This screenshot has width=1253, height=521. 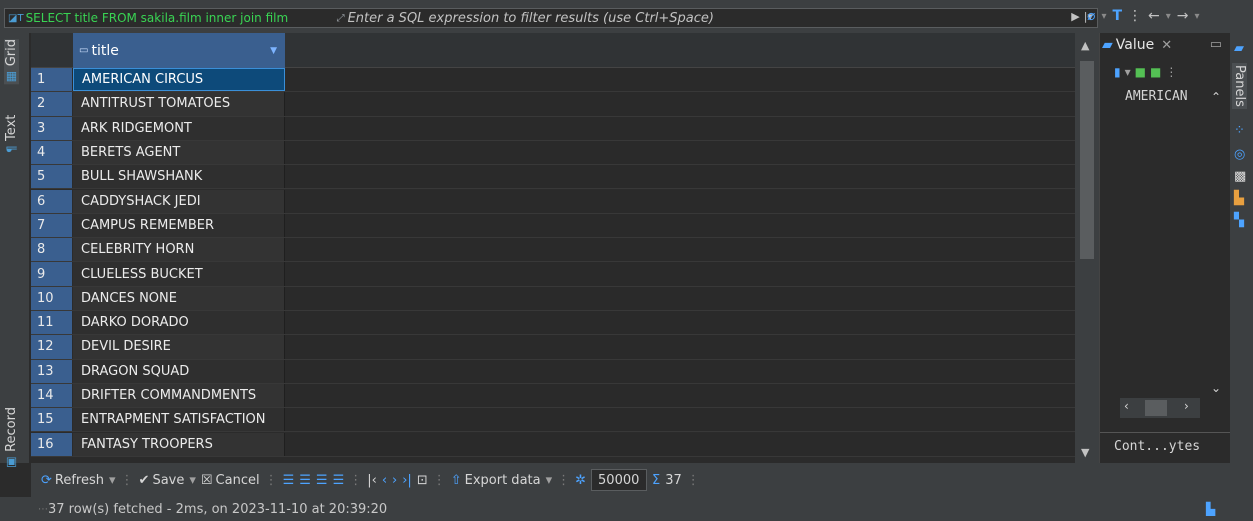 I want to click on row-number: 12, so click(x=52, y=347).